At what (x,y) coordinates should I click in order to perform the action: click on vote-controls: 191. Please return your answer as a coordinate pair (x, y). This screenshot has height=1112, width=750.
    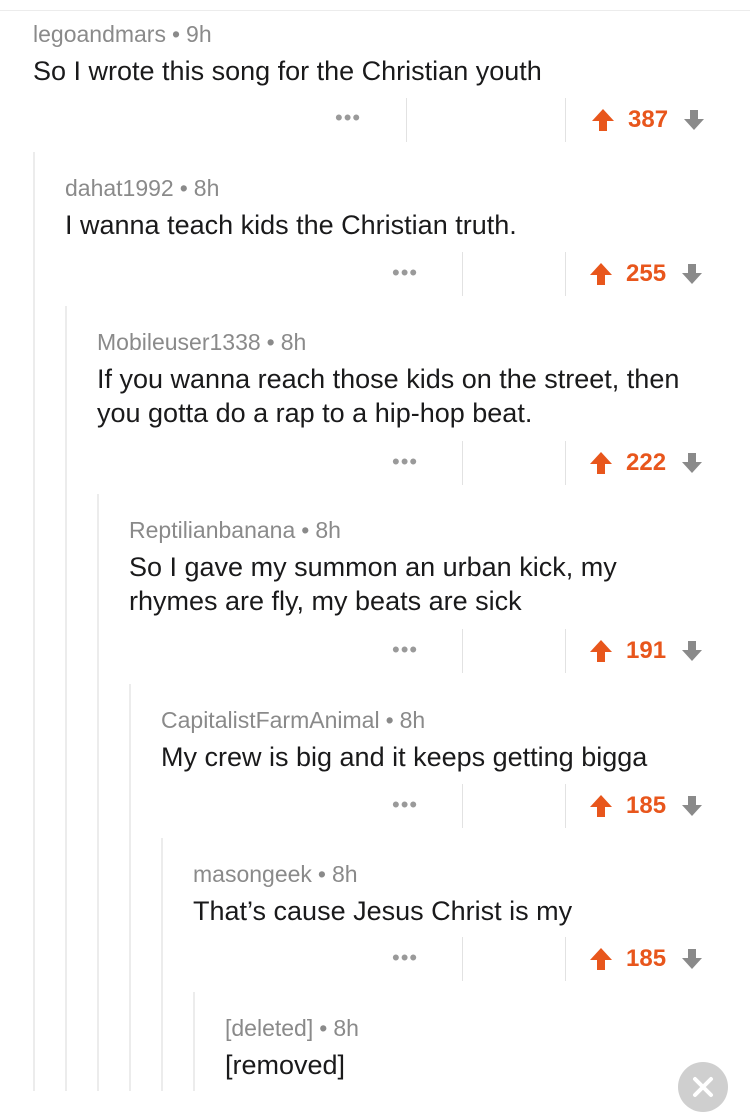
    Looking at the image, I should click on (646, 651).